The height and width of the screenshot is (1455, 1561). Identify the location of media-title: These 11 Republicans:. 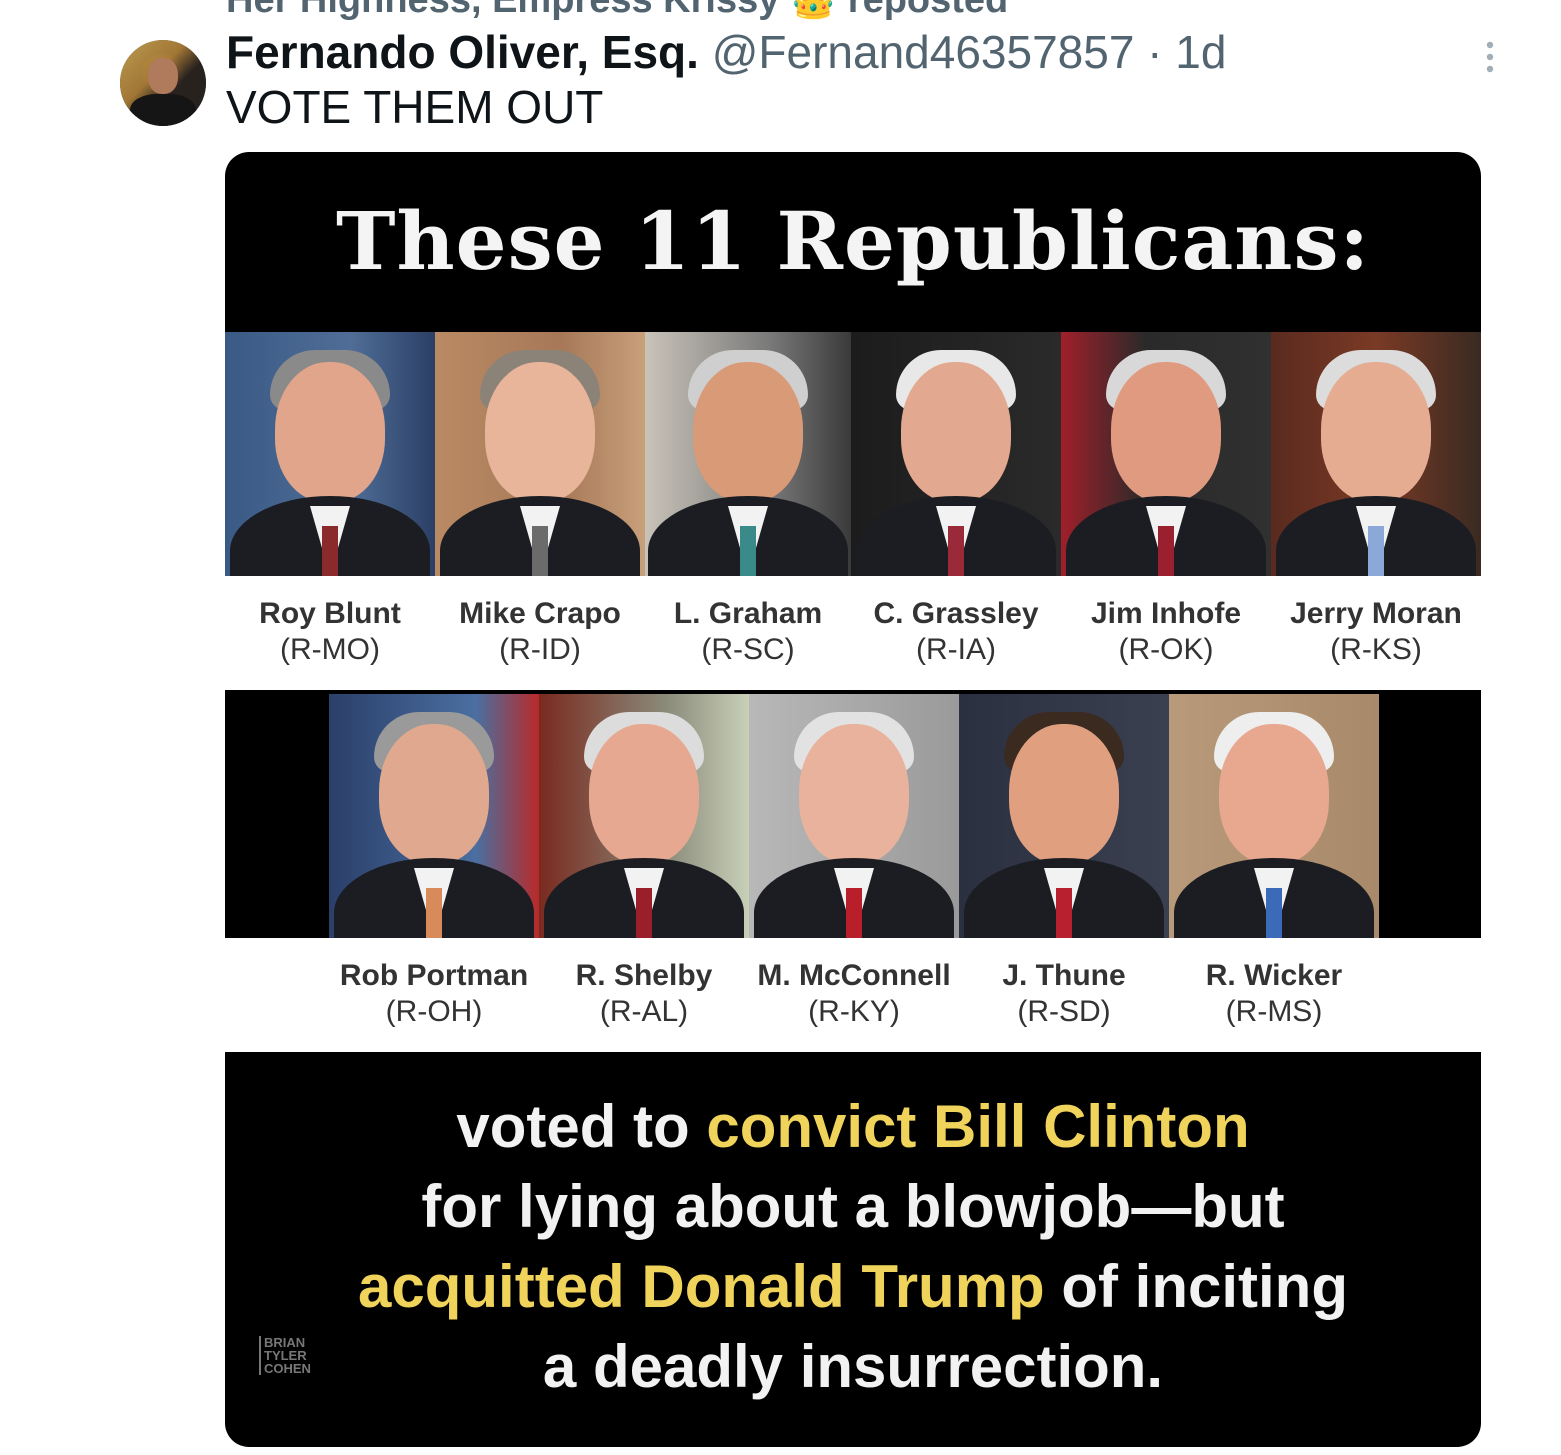
(853, 241).